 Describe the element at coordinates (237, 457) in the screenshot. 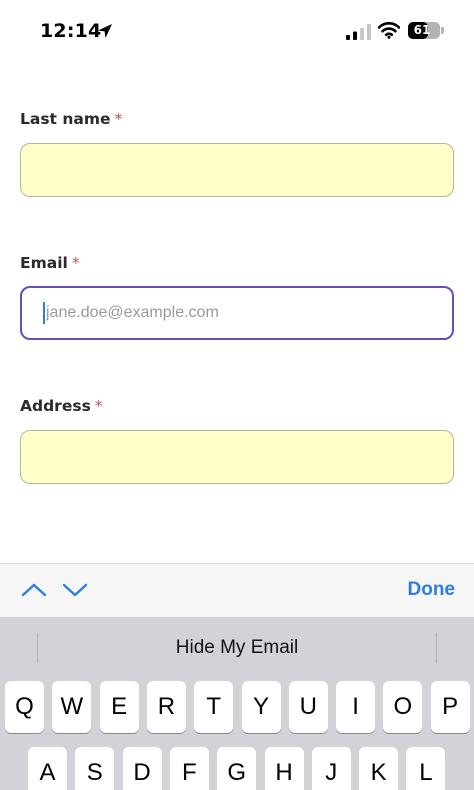

I see `address-input` at that location.